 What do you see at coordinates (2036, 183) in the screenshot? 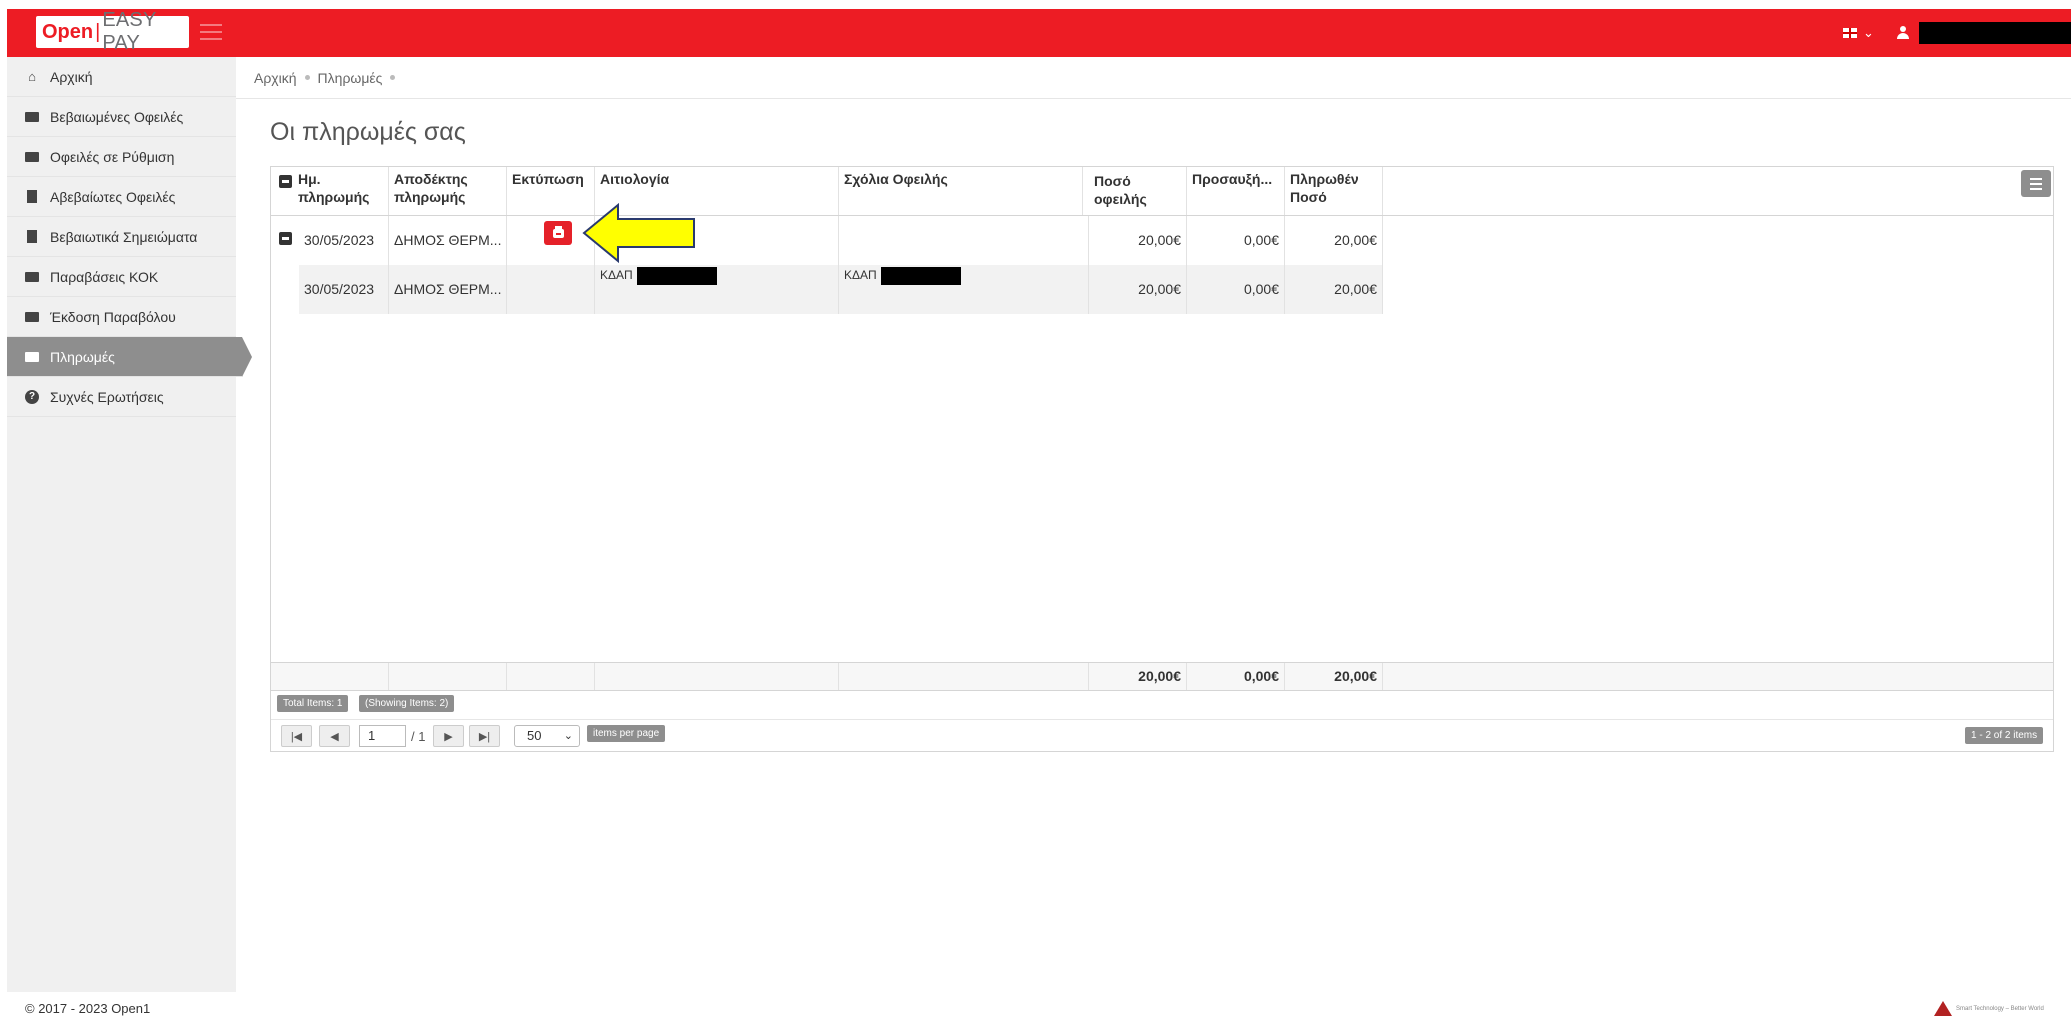
I see `column-menu-button` at bounding box center [2036, 183].